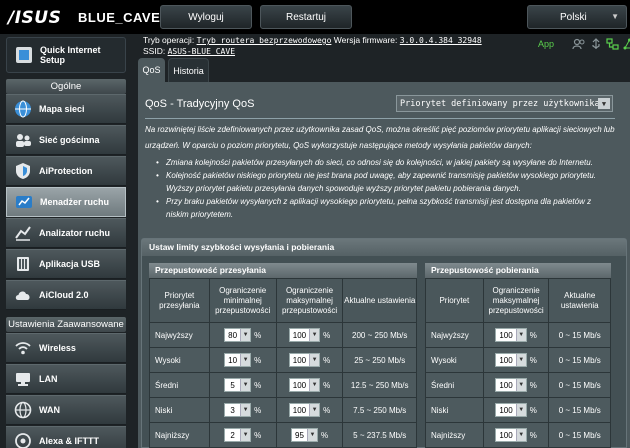  I want to click on language-value: Polski, so click(573, 17).